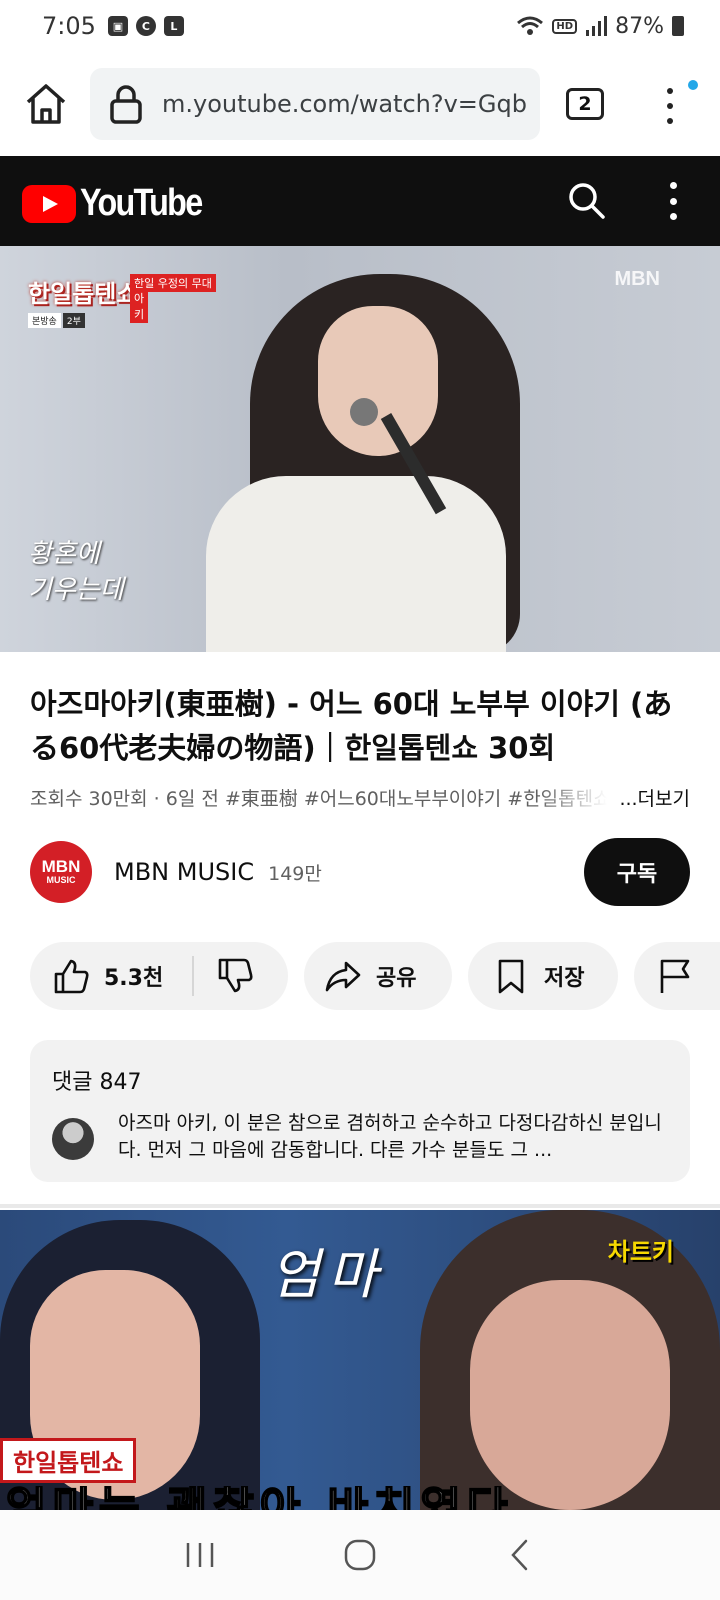  I want to click on thumb-corner-logo: 차트키, so click(640, 1252).